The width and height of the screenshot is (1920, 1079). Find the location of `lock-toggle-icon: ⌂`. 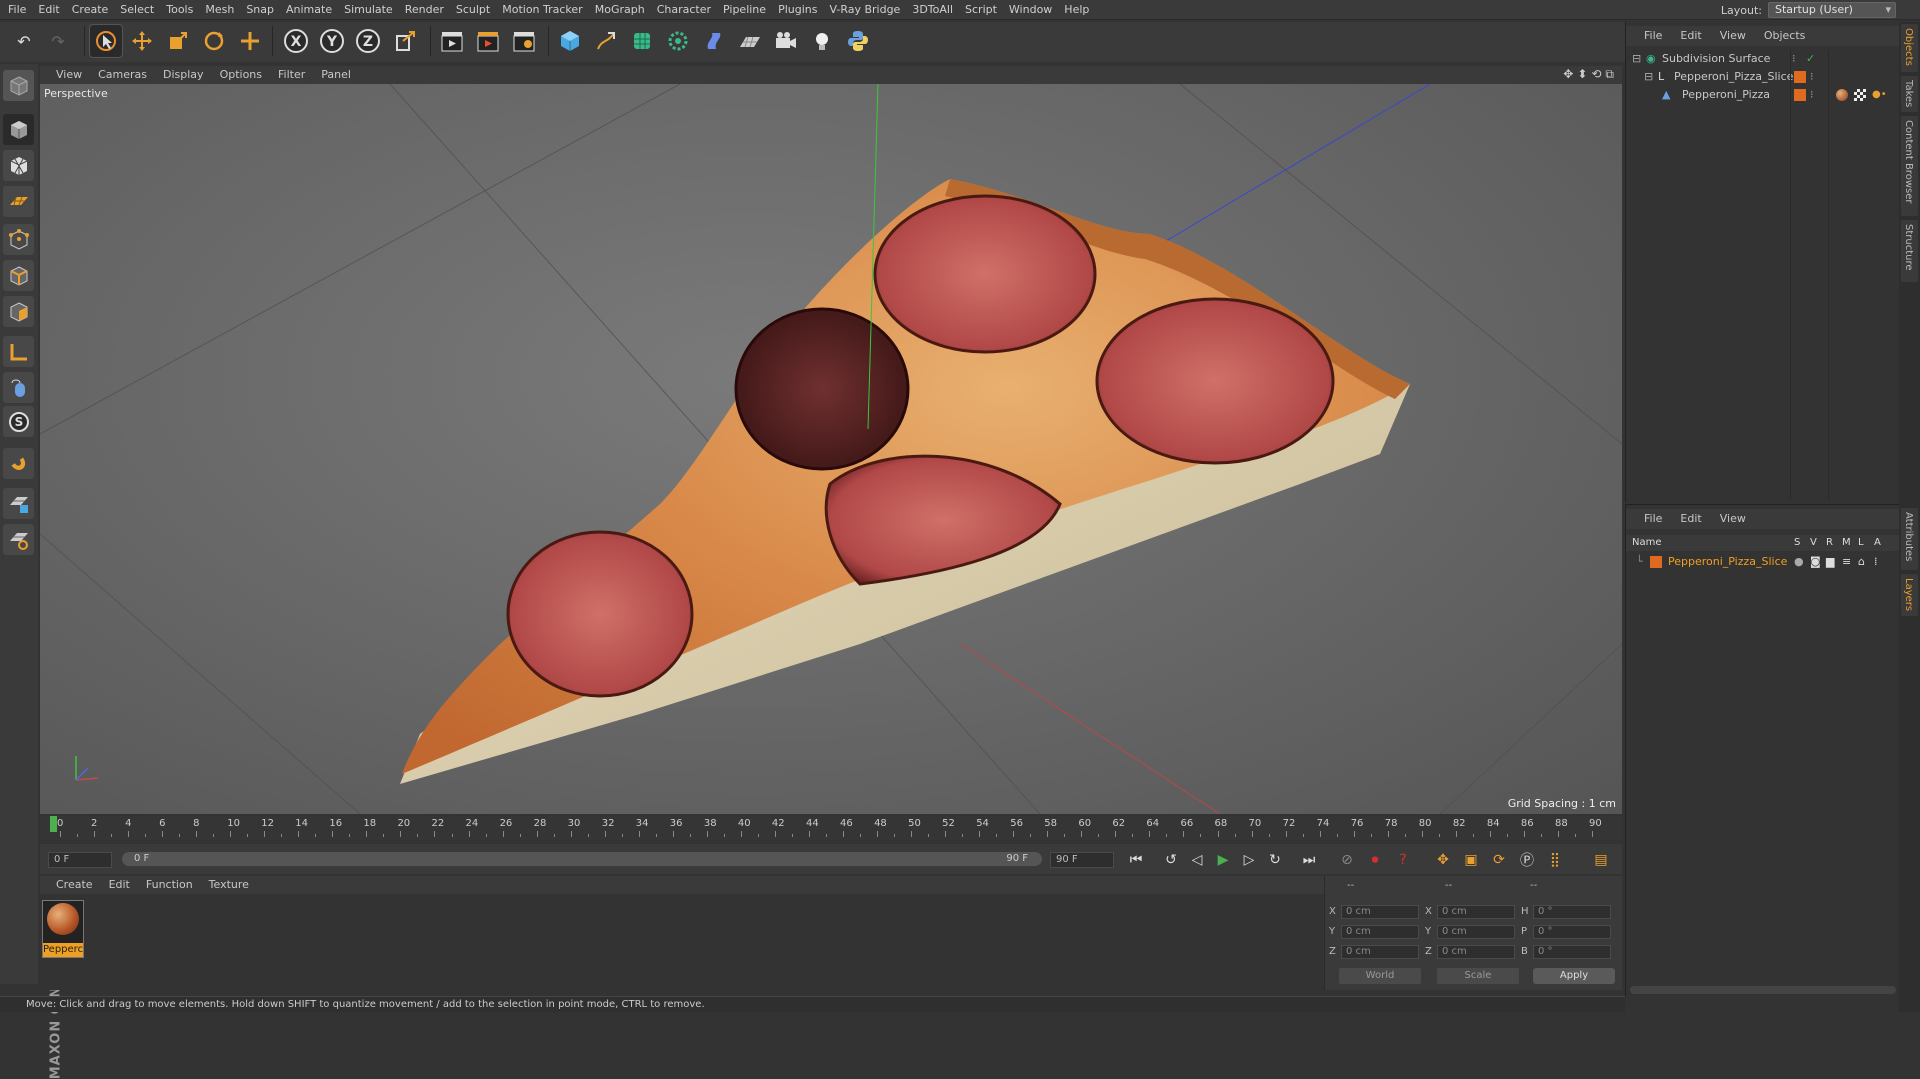

lock-toggle-icon: ⌂ is located at coordinates (1861, 562).